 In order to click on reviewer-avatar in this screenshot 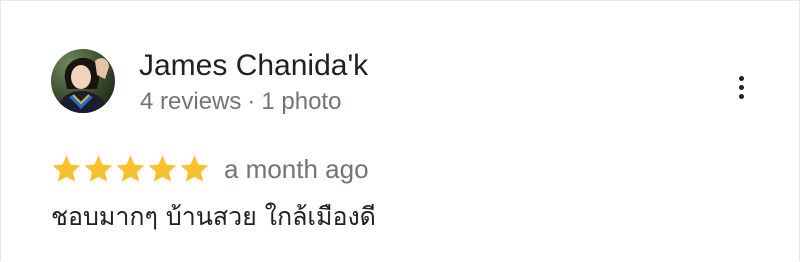, I will do `click(83, 81)`.